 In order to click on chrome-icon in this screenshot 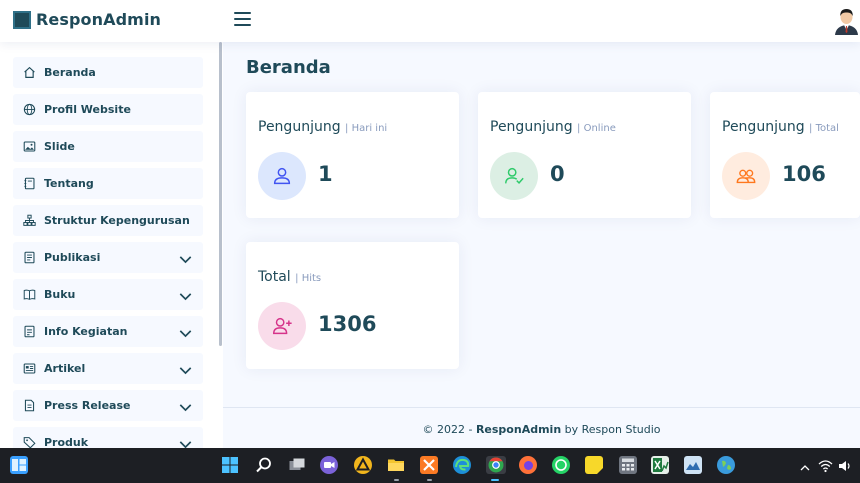, I will do `click(496, 465)`.